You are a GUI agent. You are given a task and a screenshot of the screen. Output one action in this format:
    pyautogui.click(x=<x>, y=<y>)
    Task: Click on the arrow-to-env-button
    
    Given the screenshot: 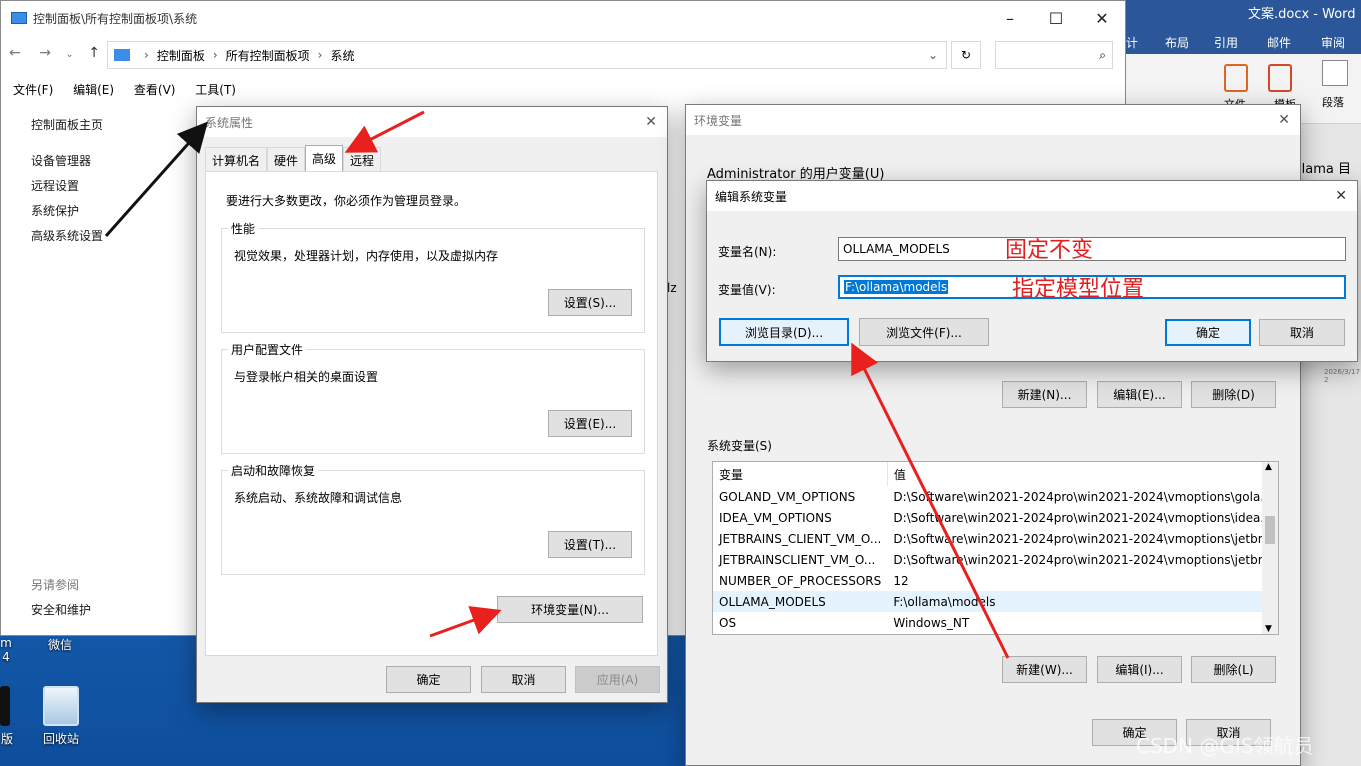 What is the action you would take?
    pyautogui.click(x=465, y=622)
    